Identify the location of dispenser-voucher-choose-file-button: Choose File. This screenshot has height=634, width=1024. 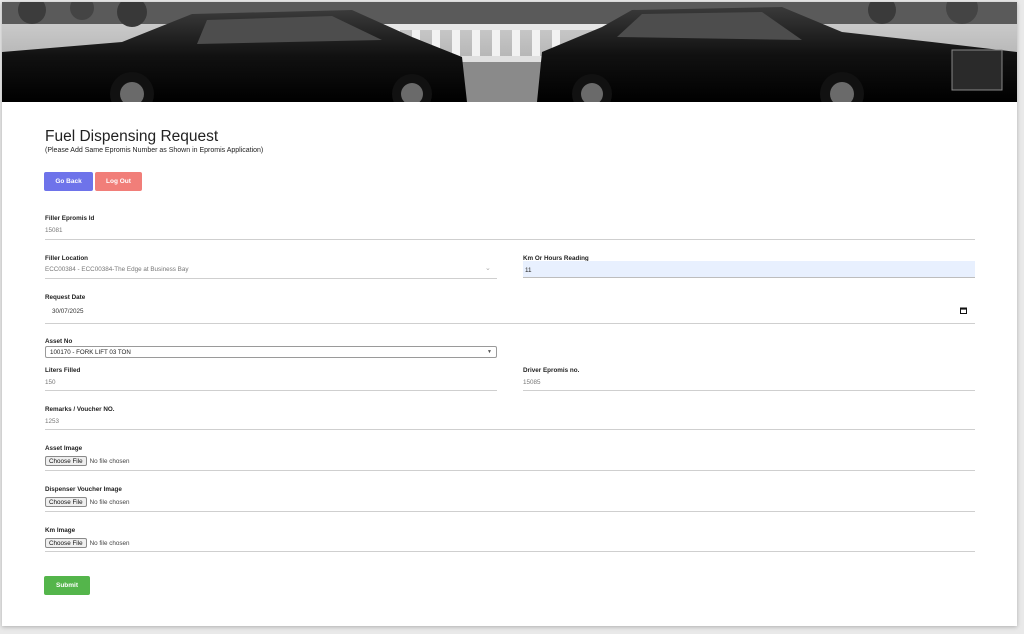
(66, 502).